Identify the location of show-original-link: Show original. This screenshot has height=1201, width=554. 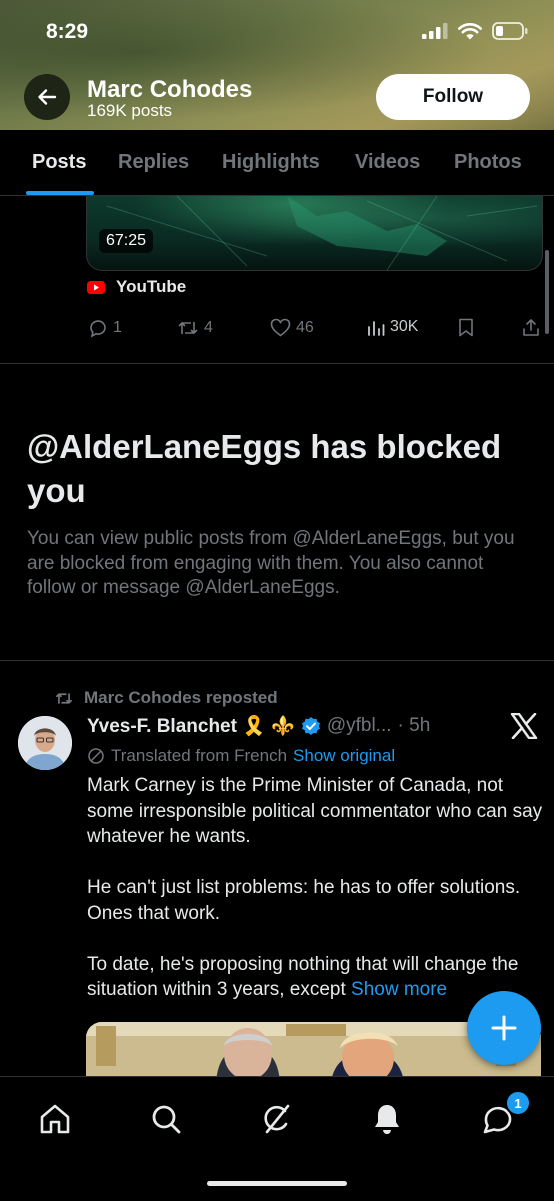
(344, 756).